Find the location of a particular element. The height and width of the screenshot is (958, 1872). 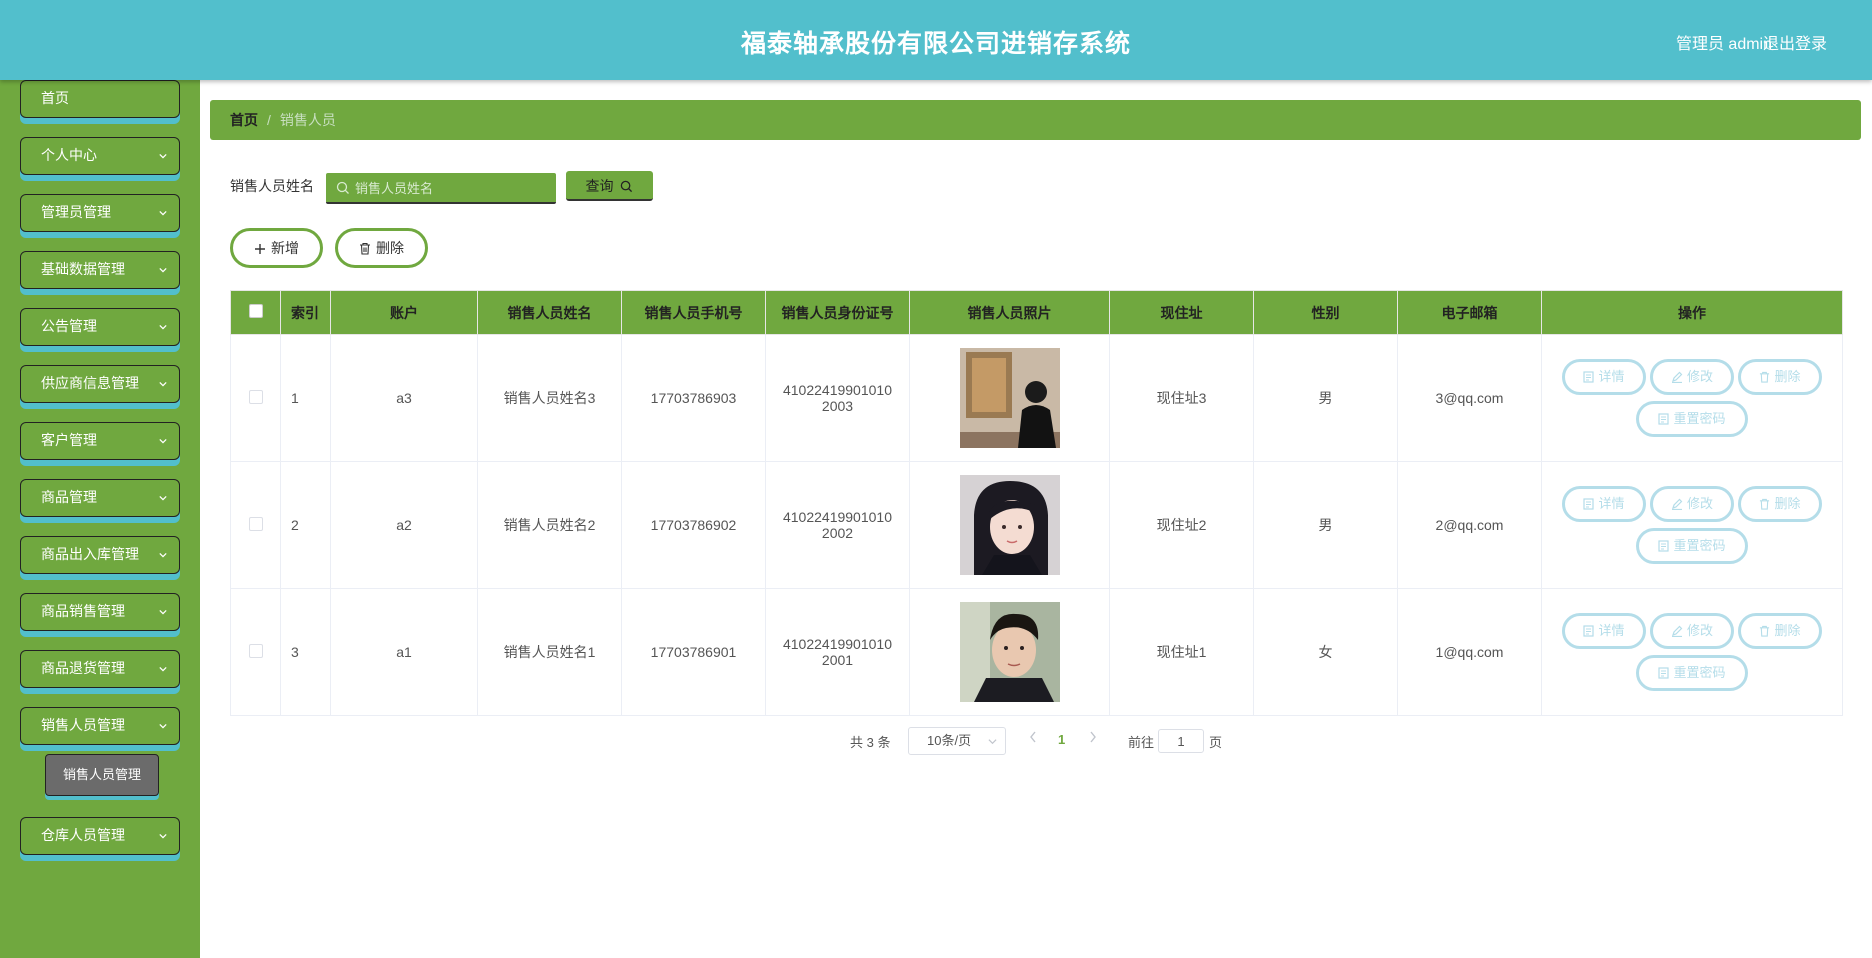

email-cell: 2@qq.com is located at coordinates (1469, 525).